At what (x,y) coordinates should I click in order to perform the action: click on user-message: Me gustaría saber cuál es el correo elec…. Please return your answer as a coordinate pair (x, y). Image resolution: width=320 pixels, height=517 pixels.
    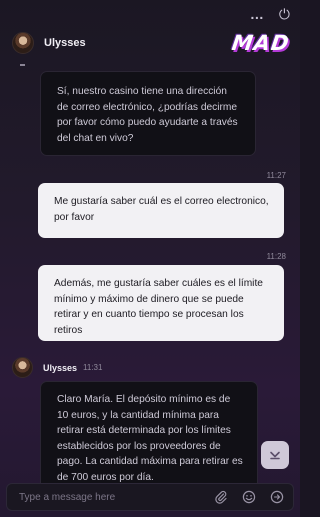
    Looking at the image, I should click on (161, 210).